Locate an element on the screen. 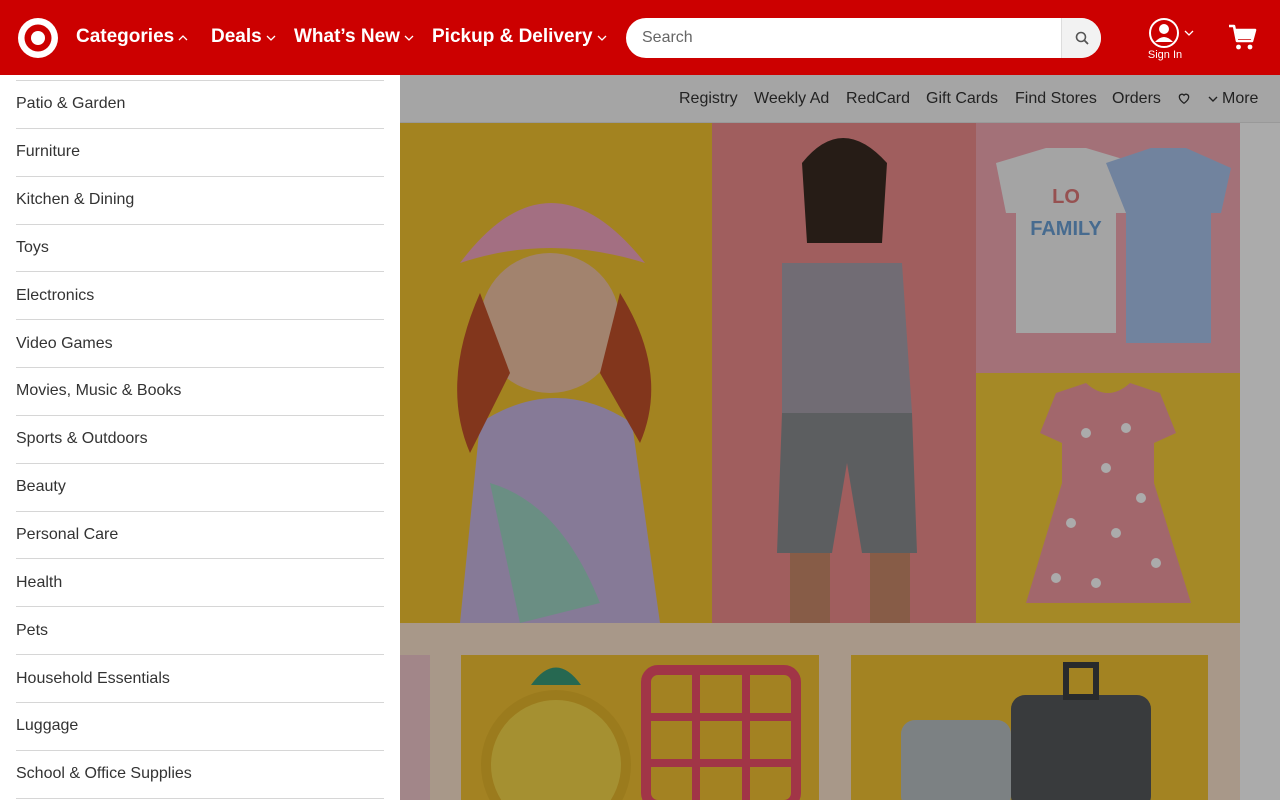 Image resolution: width=1280 pixels, height=800 pixels. nav-pickup-delivery: Pickup & Delivery is located at coordinates (519, 37).